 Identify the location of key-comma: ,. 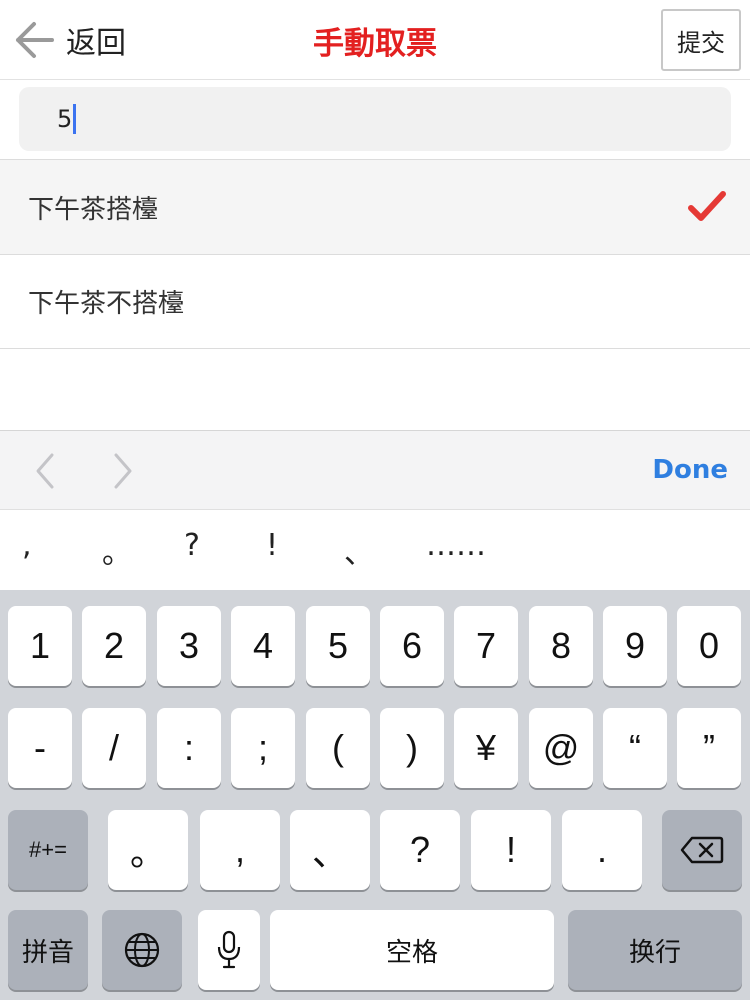
(240, 850).